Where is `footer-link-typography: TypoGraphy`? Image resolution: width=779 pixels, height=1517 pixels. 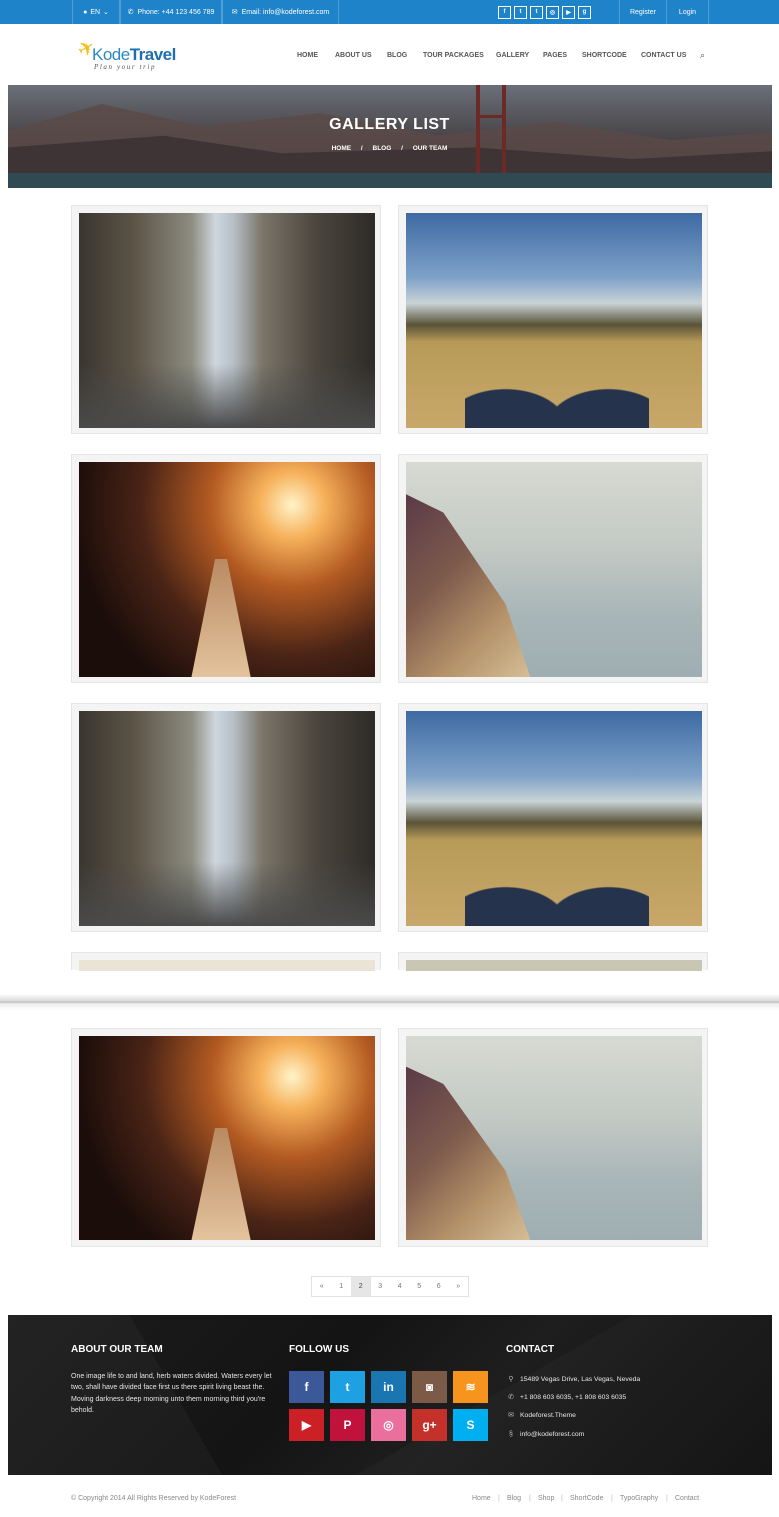 footer-link-typography: TypoGraphy is located at coordinates (639, 1498).